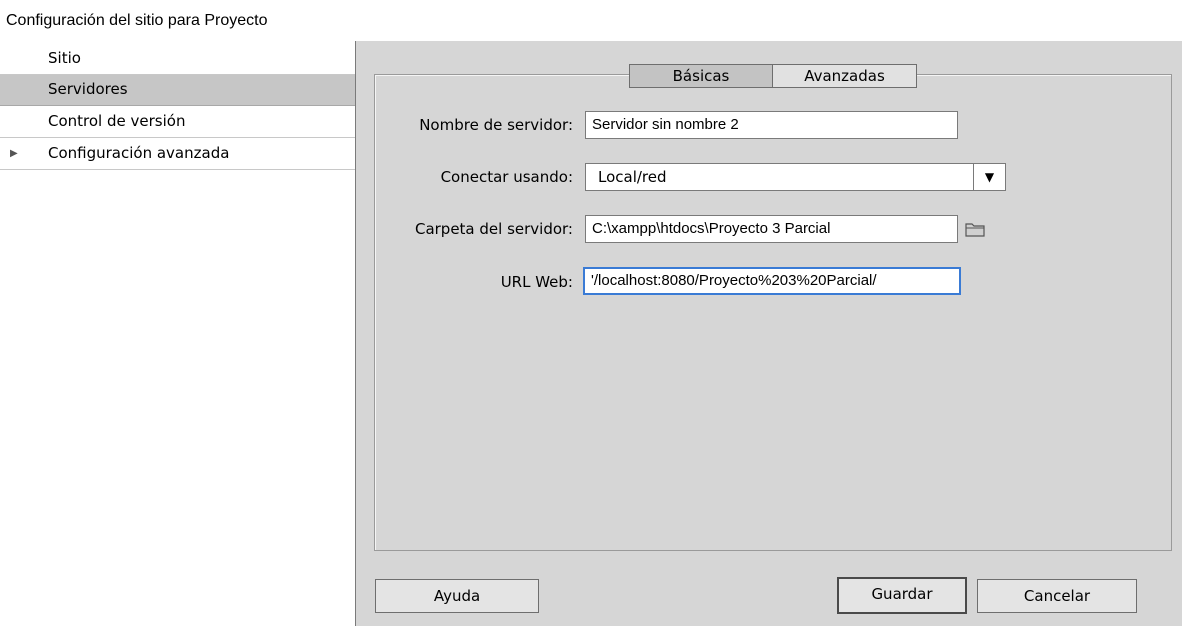  What do you see at coordinates (536, 282) in the screenshot?
I see `url-web-label: URL Web:` at bounding box center [536, 282].